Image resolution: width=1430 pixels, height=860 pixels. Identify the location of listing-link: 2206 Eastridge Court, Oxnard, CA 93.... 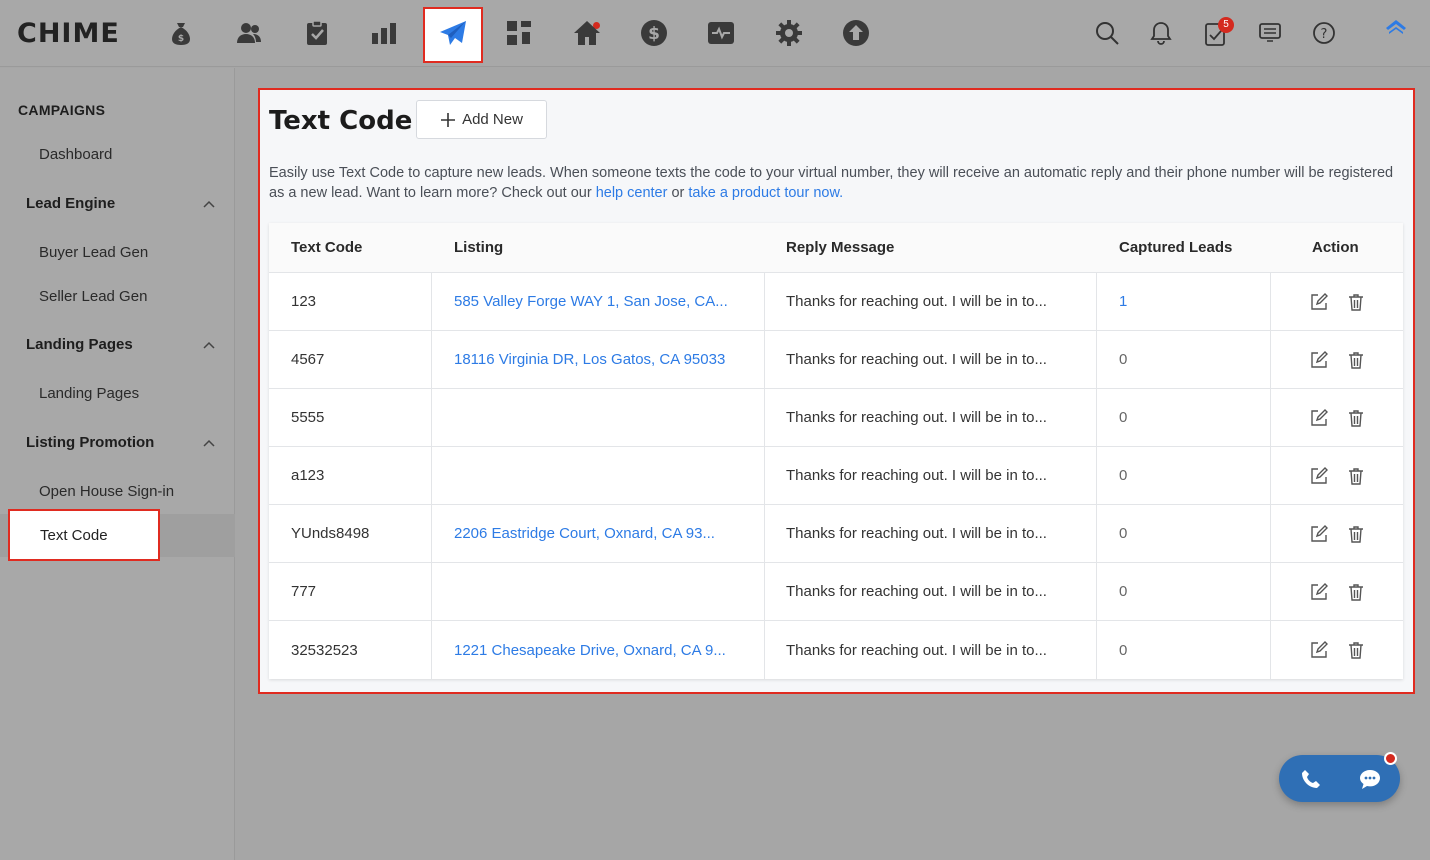
(604, 533).